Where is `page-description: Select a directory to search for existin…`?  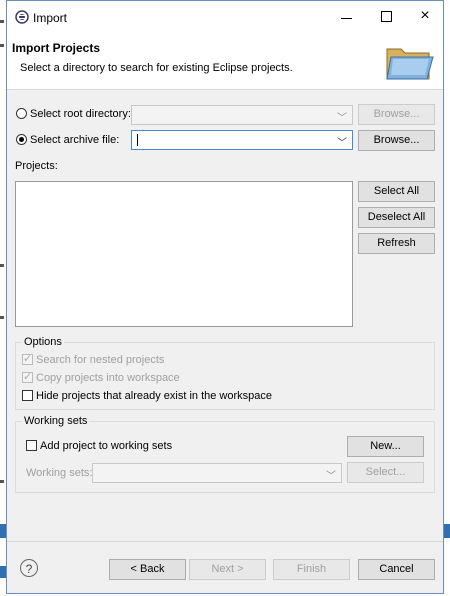
page-description: Select a directory to search for existin… is located at coordinates (156, 68).